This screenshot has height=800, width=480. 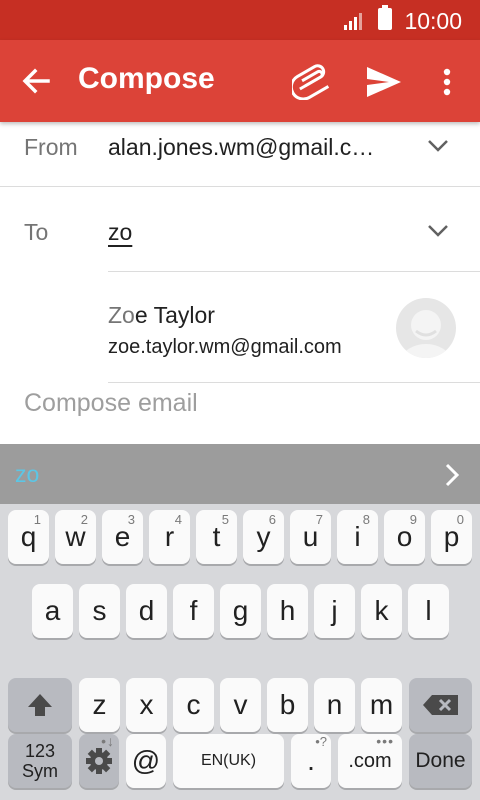 What do you see at coordinates (240, 474) in the screenshot?
I see `prediction-bar: zo` at bounding box center [240, 474].